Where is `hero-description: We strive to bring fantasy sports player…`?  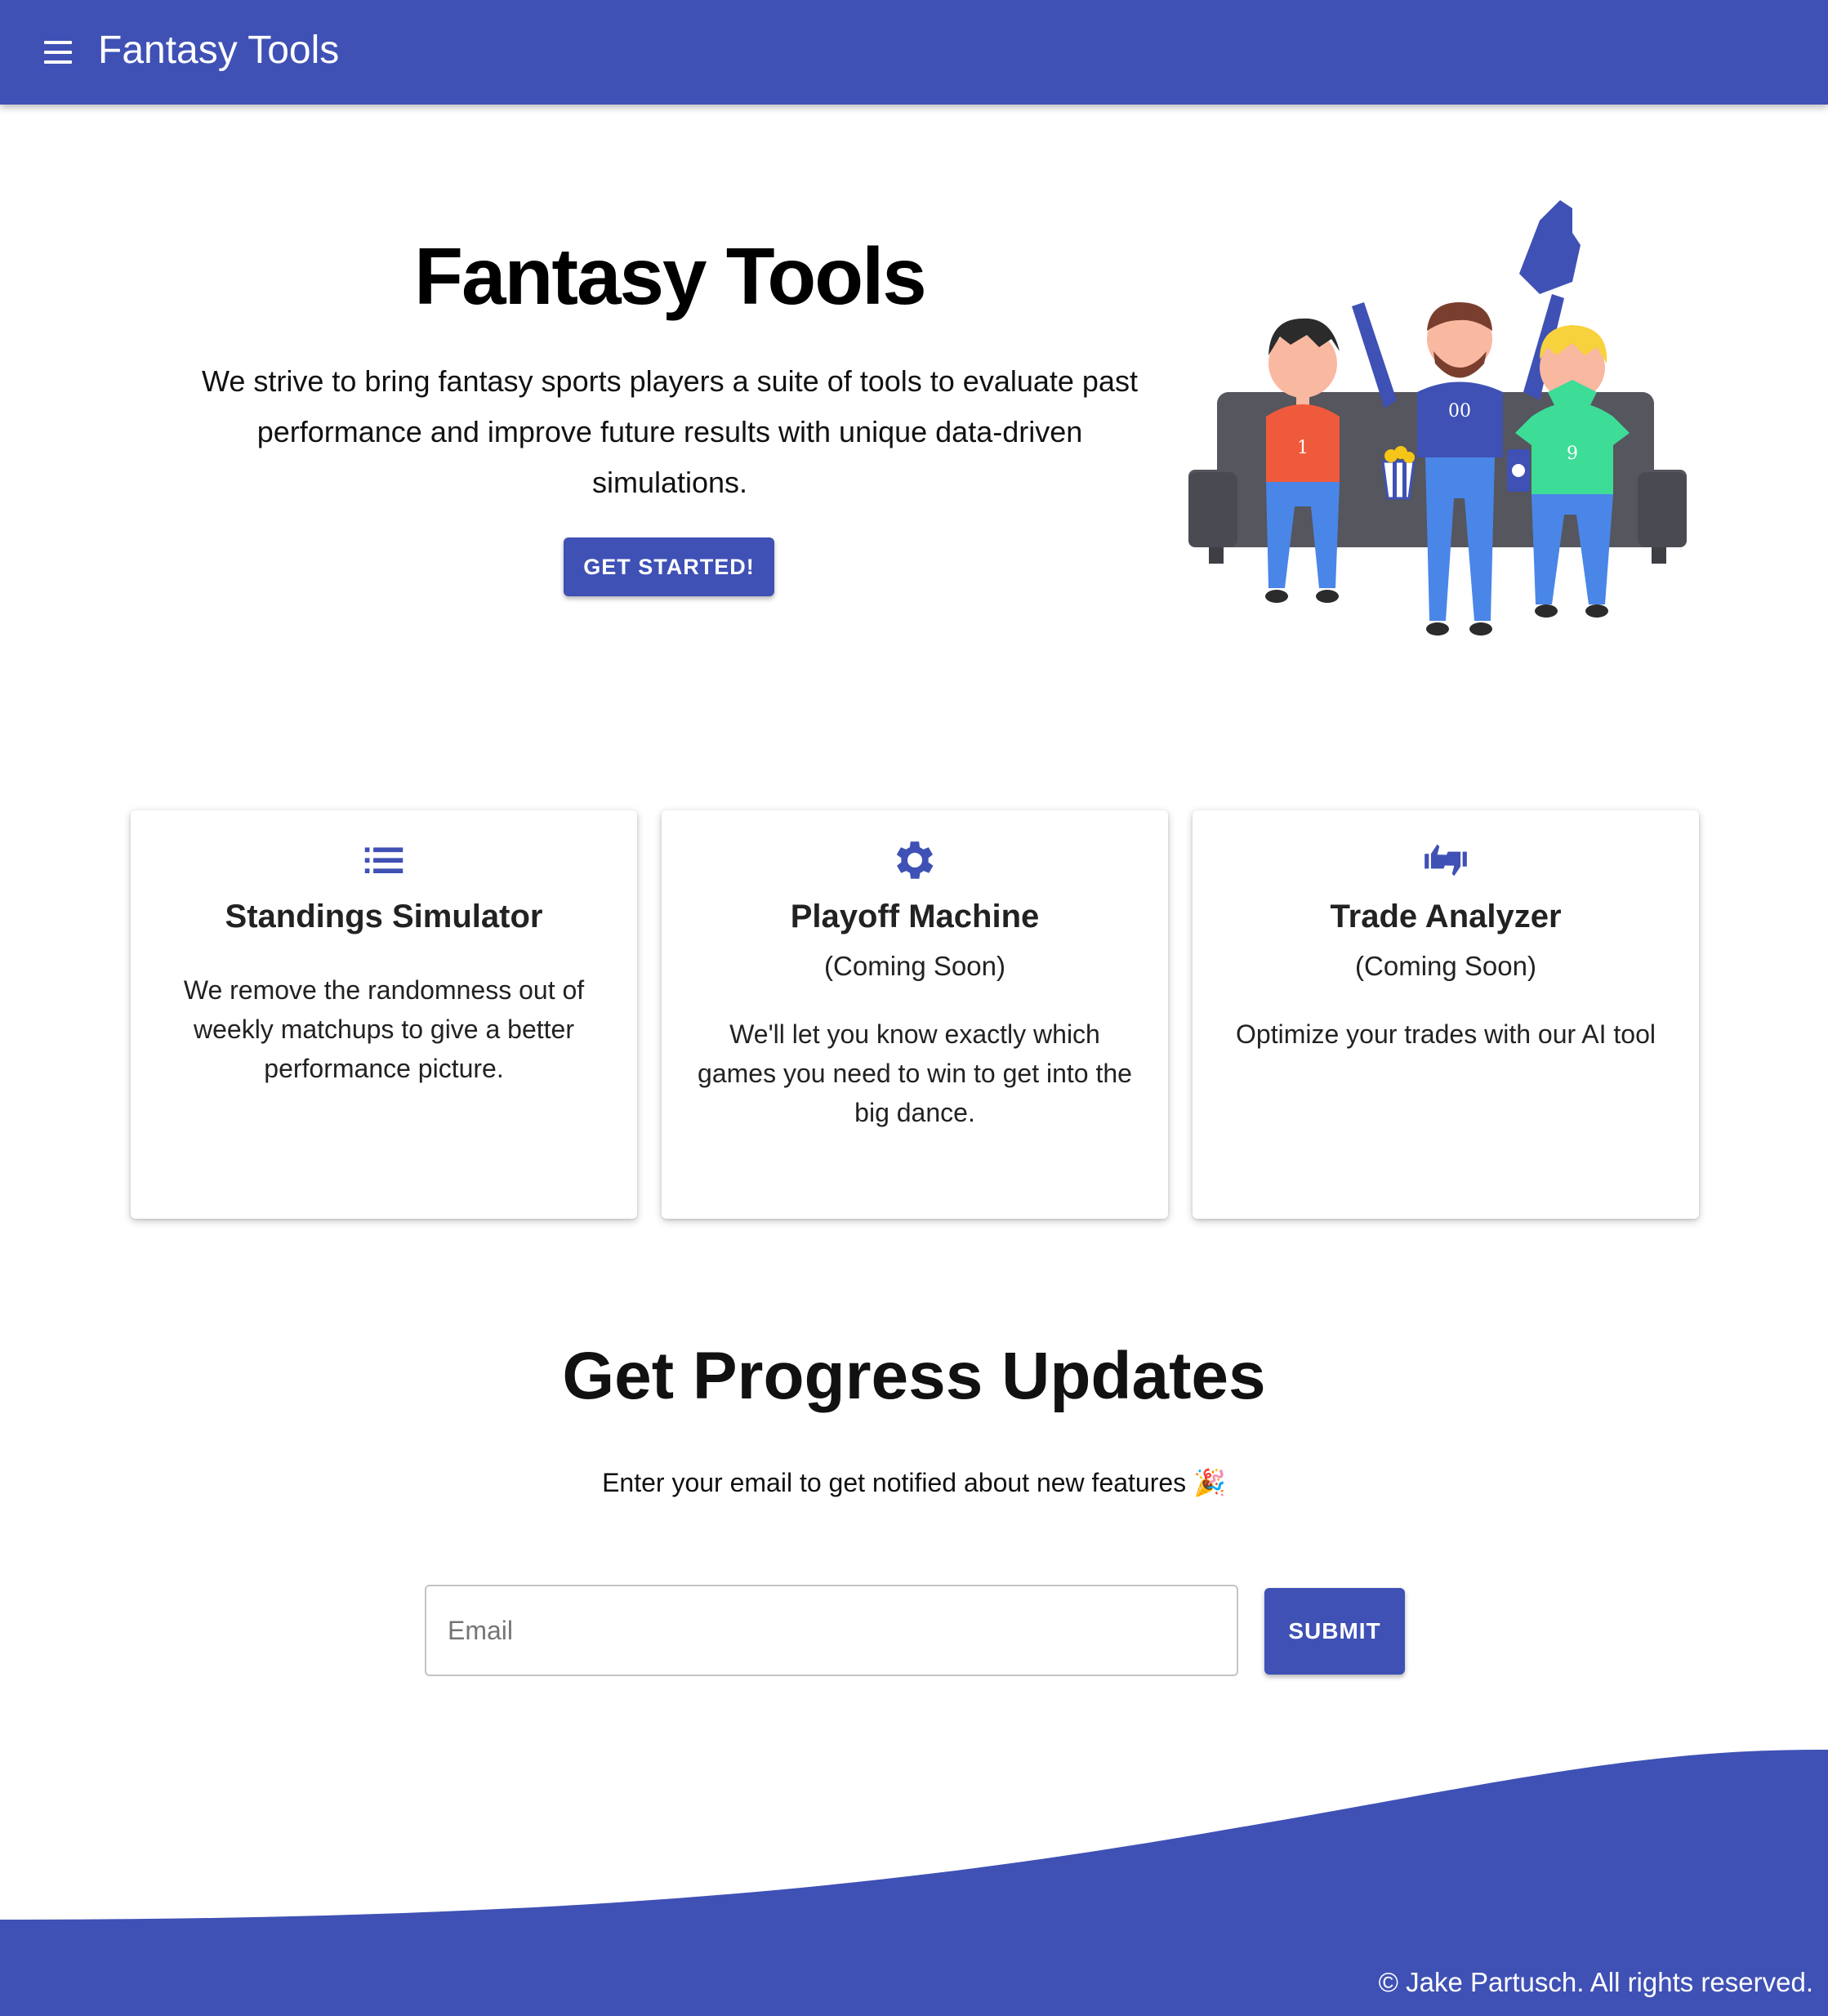 hero-description: We strive to bring fantasy sports player… is located at coordinates (670, 432).